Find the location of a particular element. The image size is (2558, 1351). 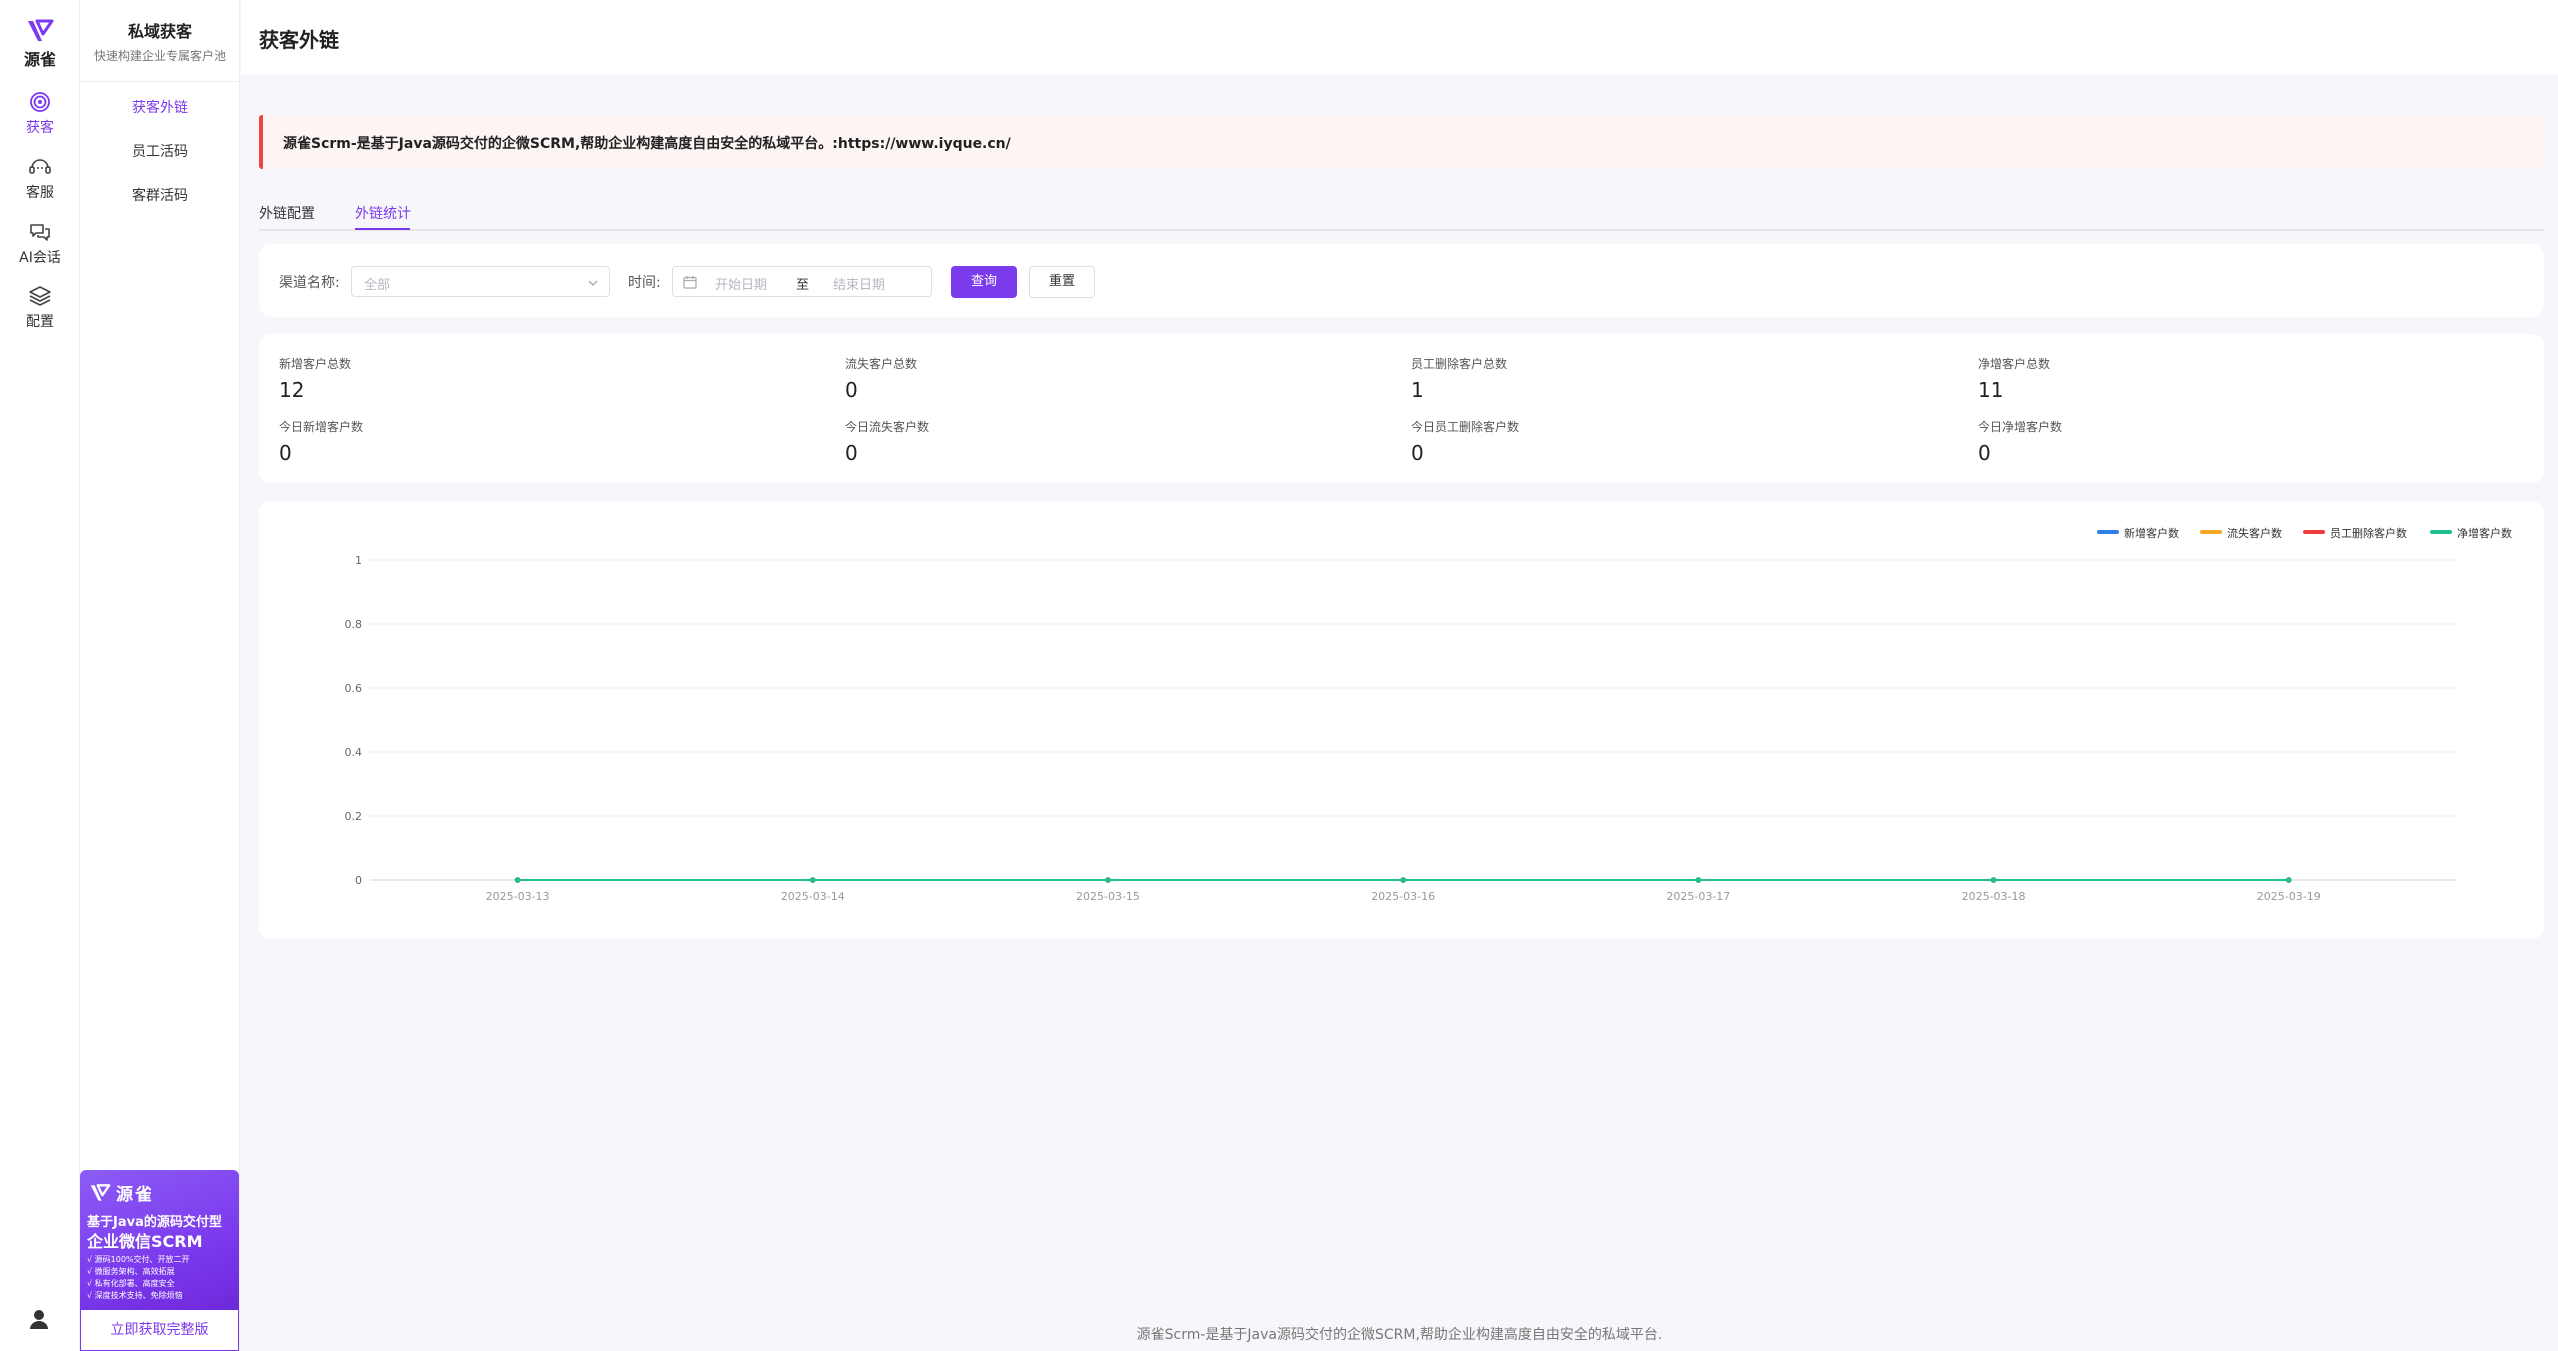

tab-link-stats: 外链统计 is located at coordinates (383, 213).